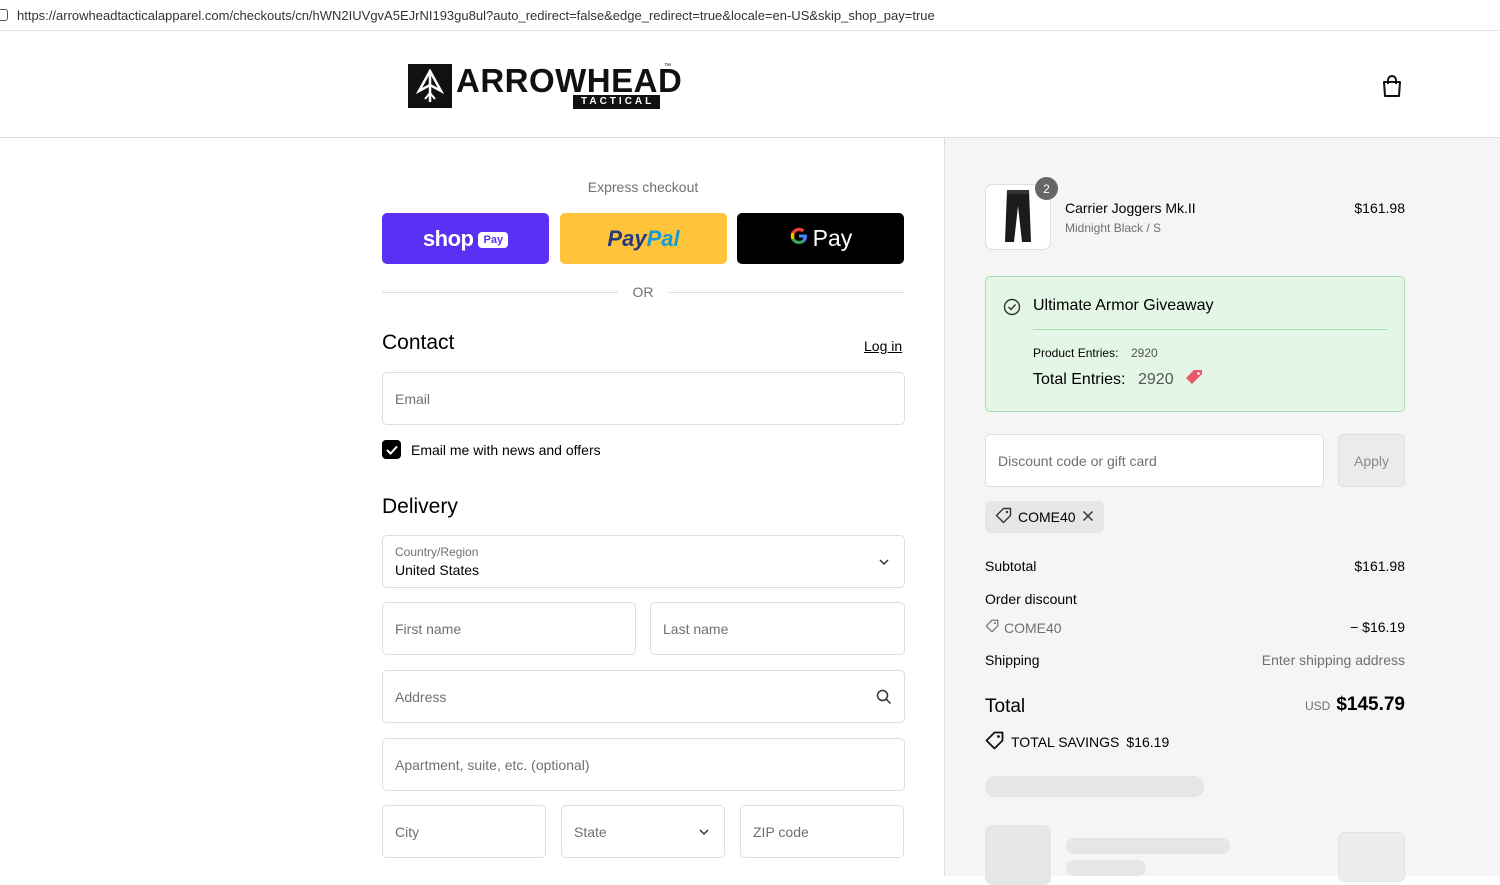 The height and width of the screenshot is (885, 1500). What do you see at coordinates (832, 238) in the screenshot?
I see `google-pay-word: Pay` at bounding box center [832, 238].